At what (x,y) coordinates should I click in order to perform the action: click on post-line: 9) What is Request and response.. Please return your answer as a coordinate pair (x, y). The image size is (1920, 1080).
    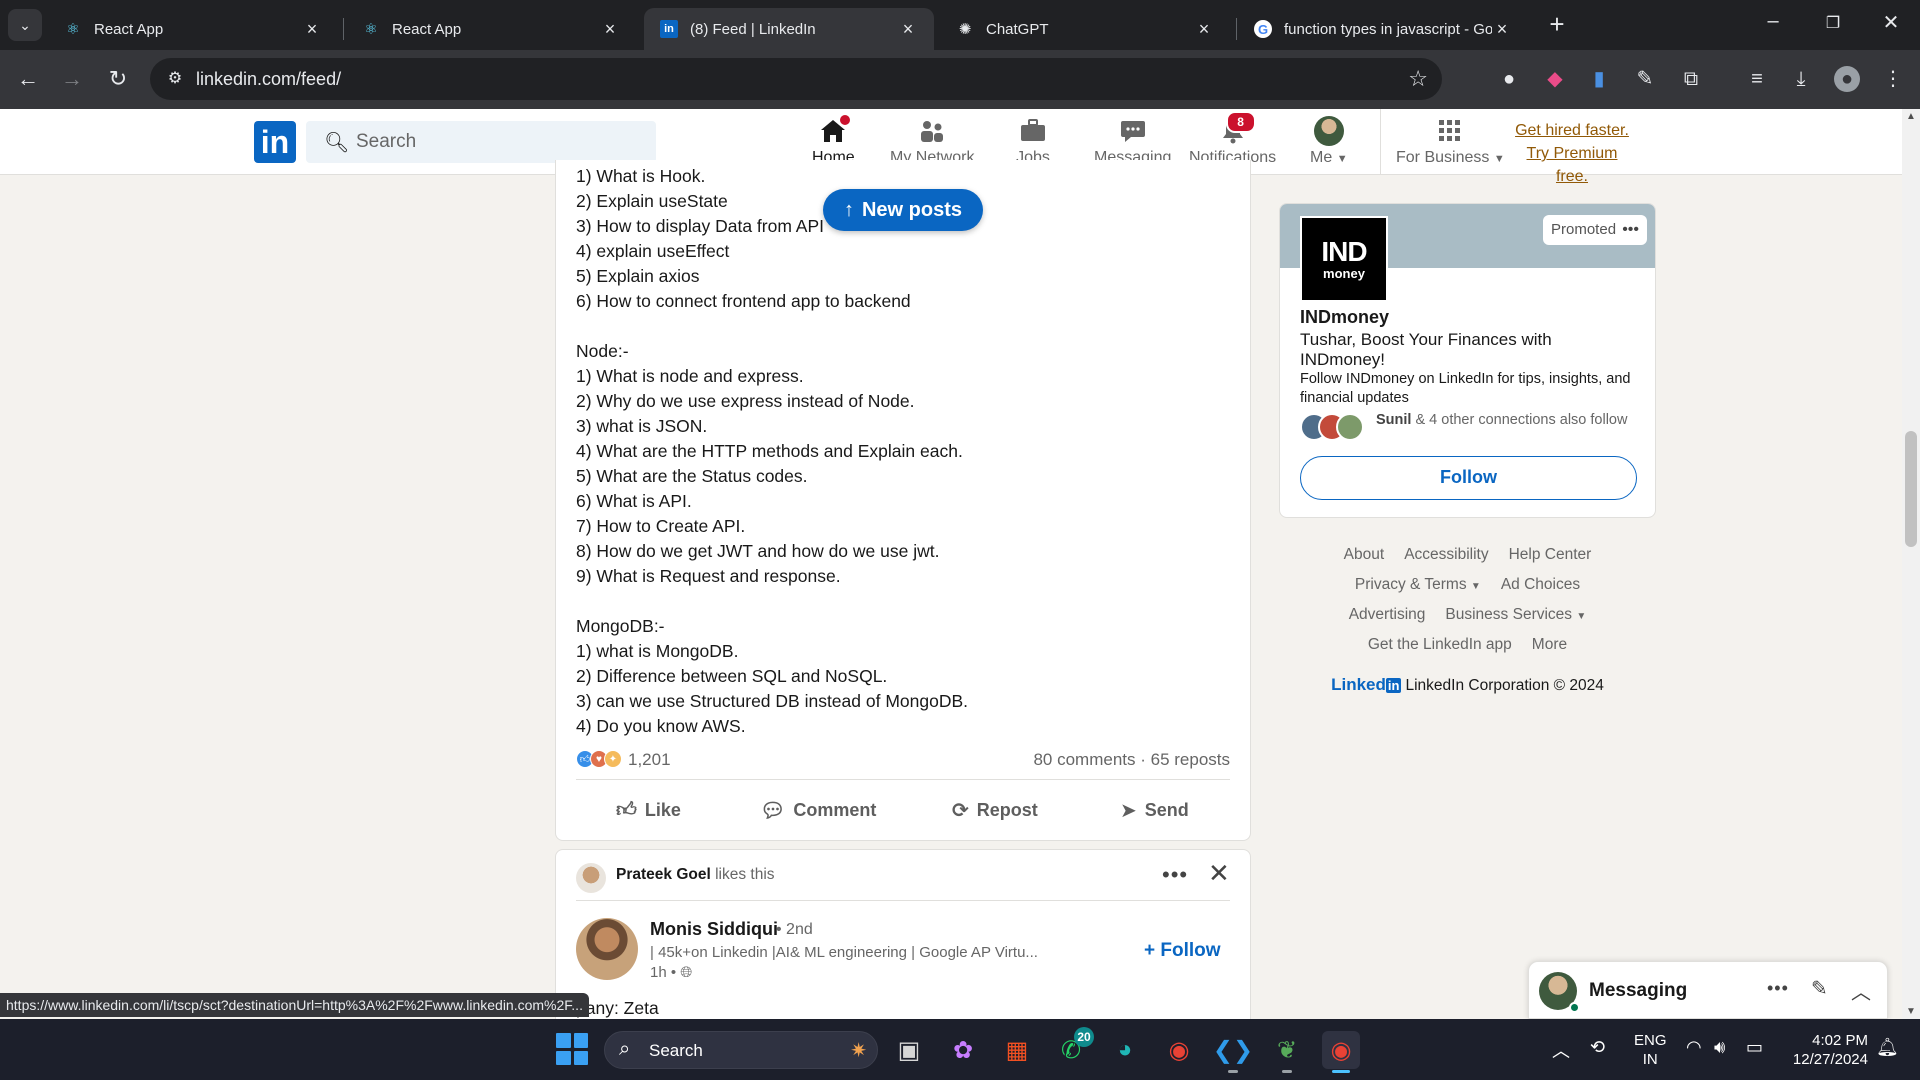
    Looking at the image, I should click on (708, 576).